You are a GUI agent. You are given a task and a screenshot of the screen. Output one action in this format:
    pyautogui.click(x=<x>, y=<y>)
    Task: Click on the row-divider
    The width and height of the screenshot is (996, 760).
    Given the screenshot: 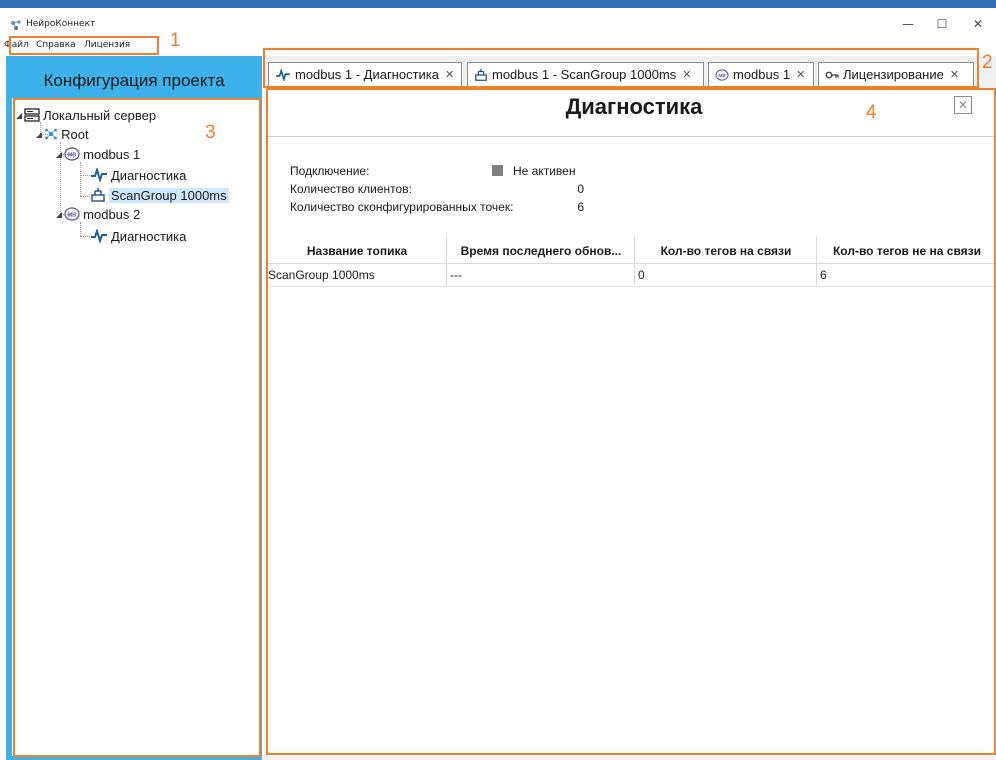 What is the action you would take?
    pyautogui.click(x=632, y=286)
    